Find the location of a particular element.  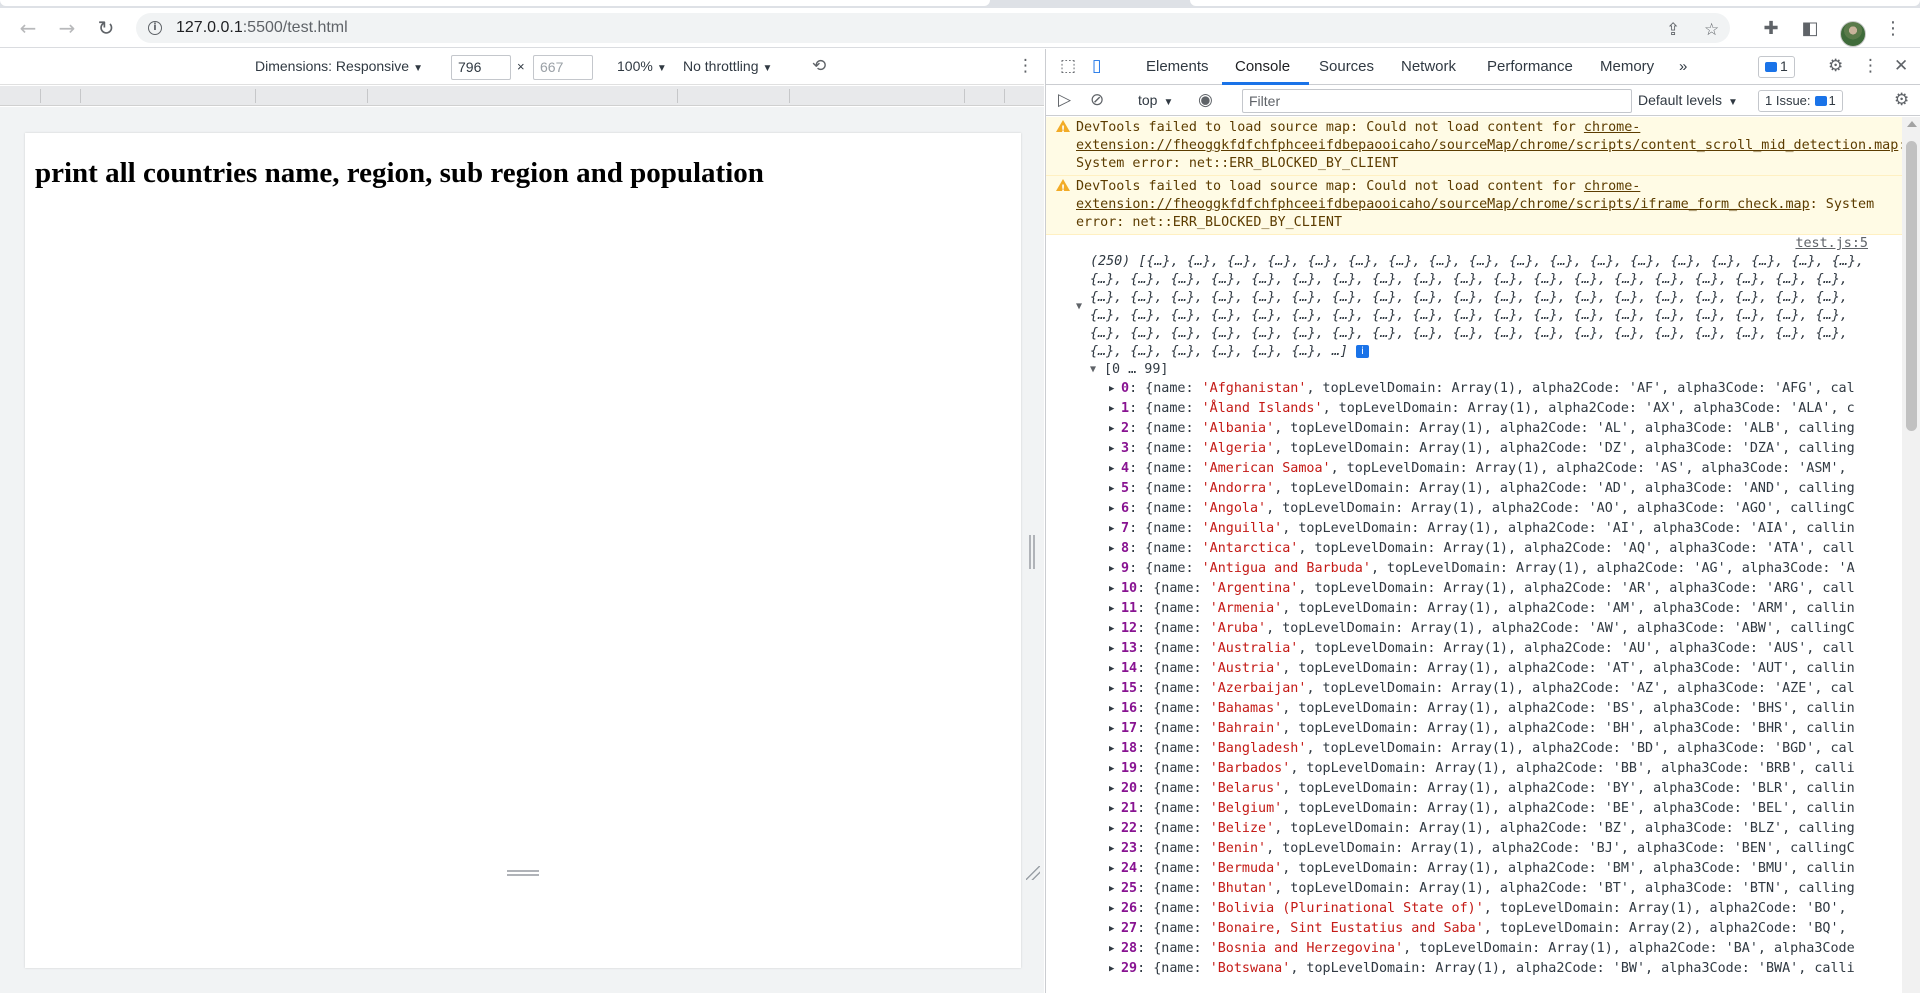

tab-performance: Performance is located at coordinates (1530, 66).